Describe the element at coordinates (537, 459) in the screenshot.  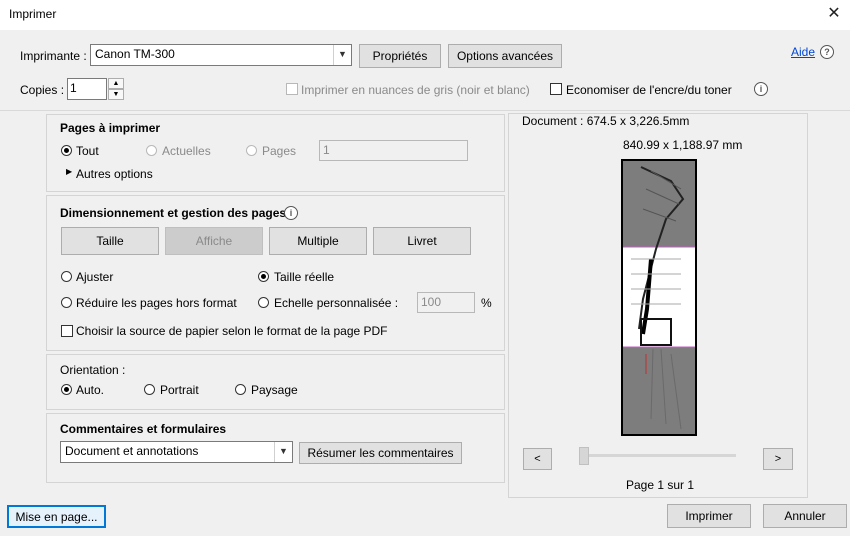
I see `previous-page-button: <` at that location.